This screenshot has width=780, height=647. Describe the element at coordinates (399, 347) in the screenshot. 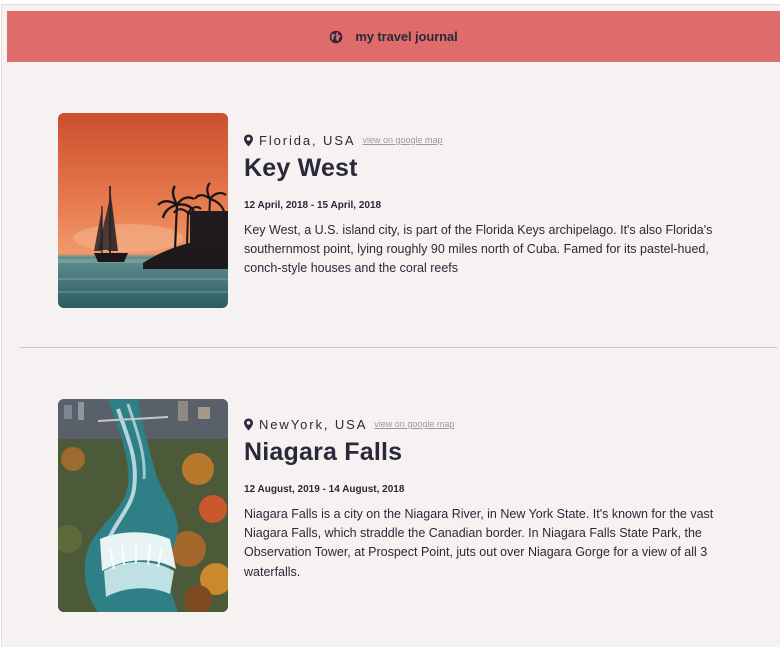

I see `entry-divider` at that location.